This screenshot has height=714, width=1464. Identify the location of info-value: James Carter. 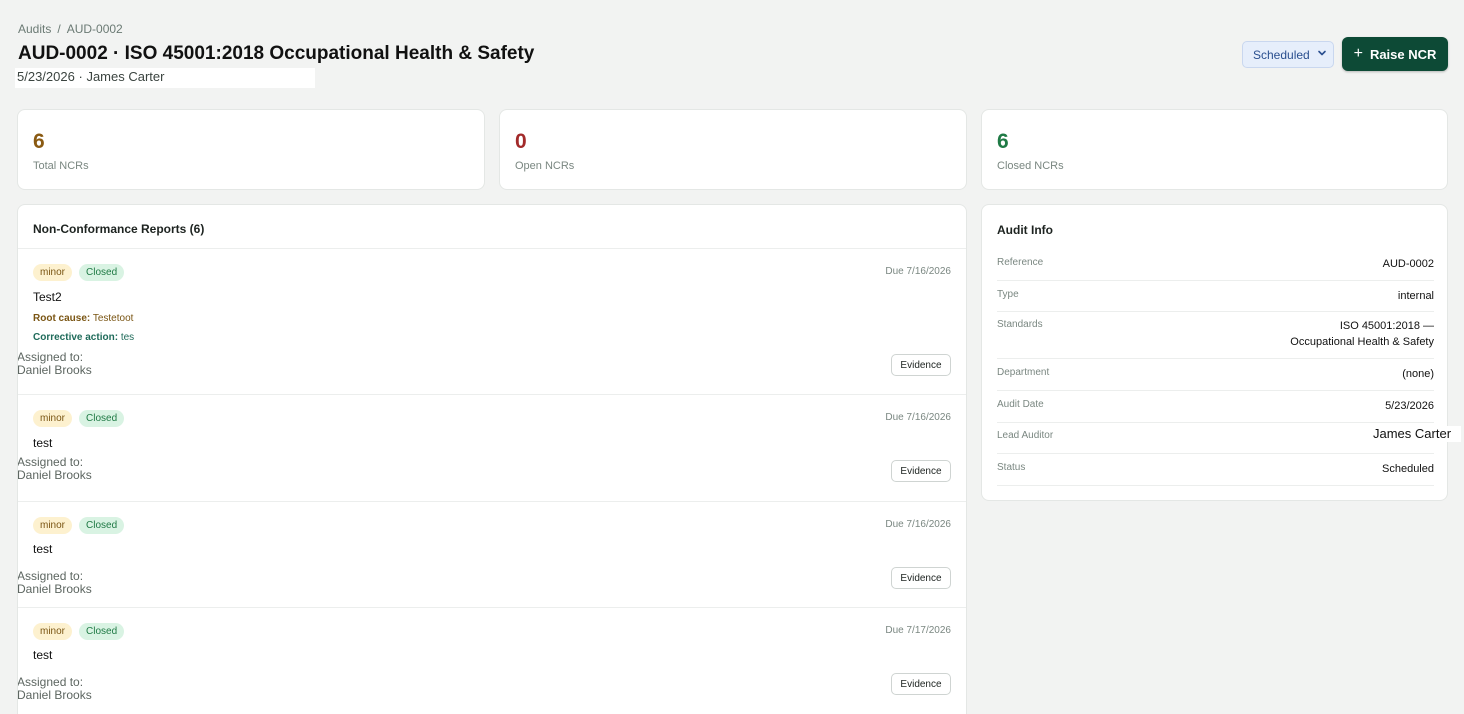
(1416, 434).